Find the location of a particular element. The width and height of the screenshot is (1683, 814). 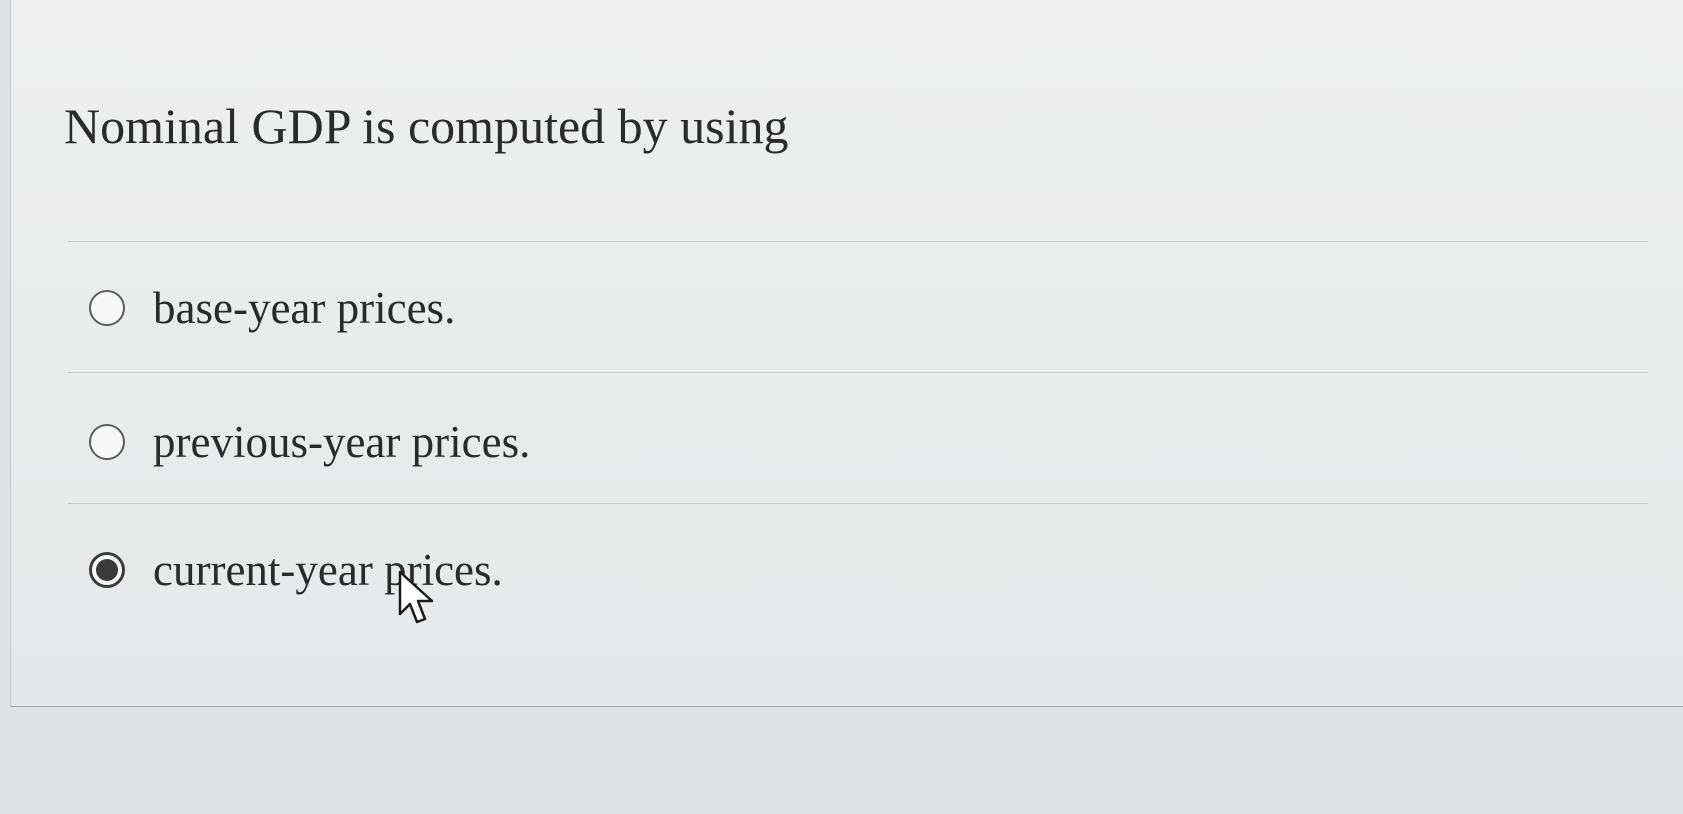

option-previous-year: previous-year prices. is located at coordinates (309, 442).